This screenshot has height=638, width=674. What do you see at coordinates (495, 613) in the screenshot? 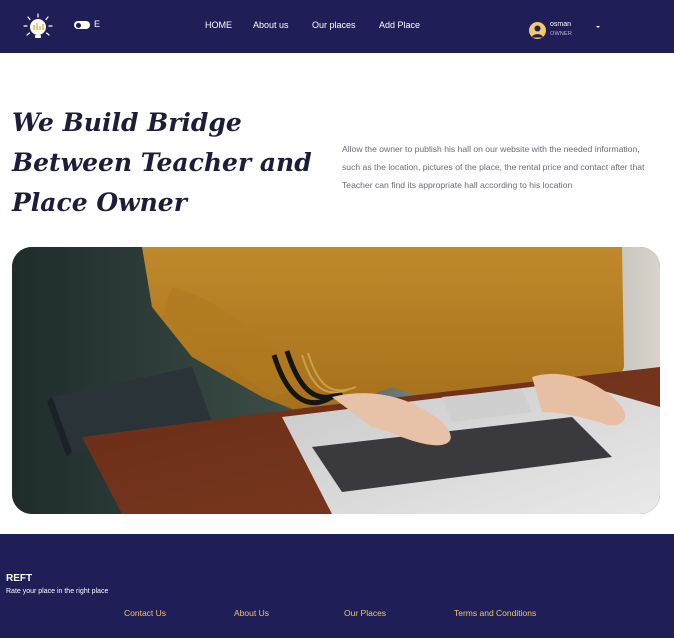
I see `footer-terms-link: Terms and Conditions` at bounding box center [495, 613].